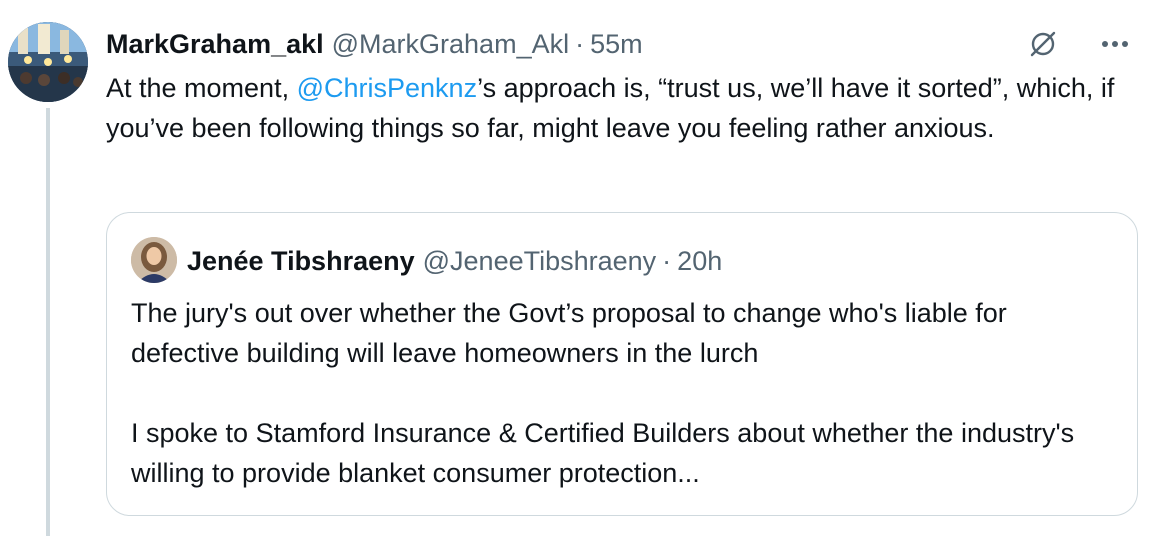  What do you see at coordinates (48, 322) in the screenshot?
I see `thread-line` at bounding box center [48, 322].